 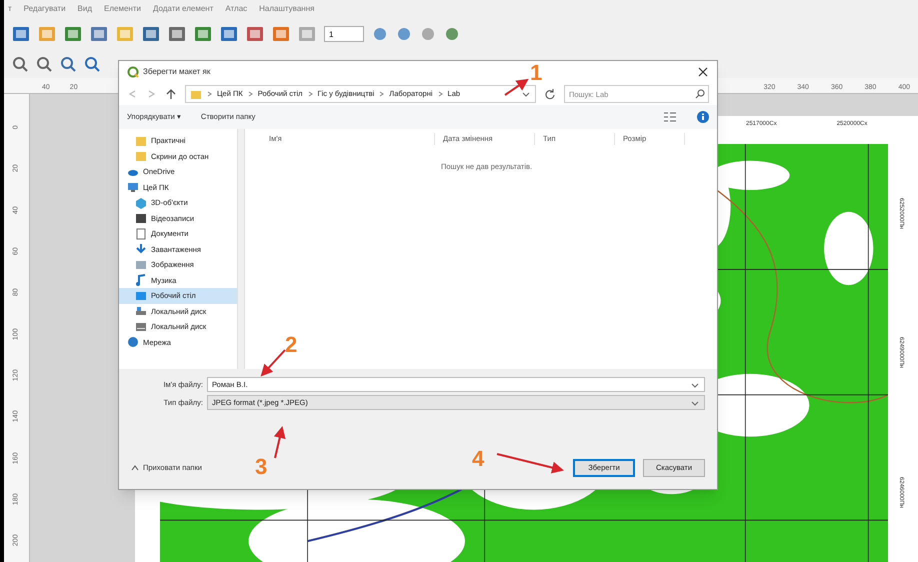 I want to click on dropdown-icon, so click(x=526, y=94).